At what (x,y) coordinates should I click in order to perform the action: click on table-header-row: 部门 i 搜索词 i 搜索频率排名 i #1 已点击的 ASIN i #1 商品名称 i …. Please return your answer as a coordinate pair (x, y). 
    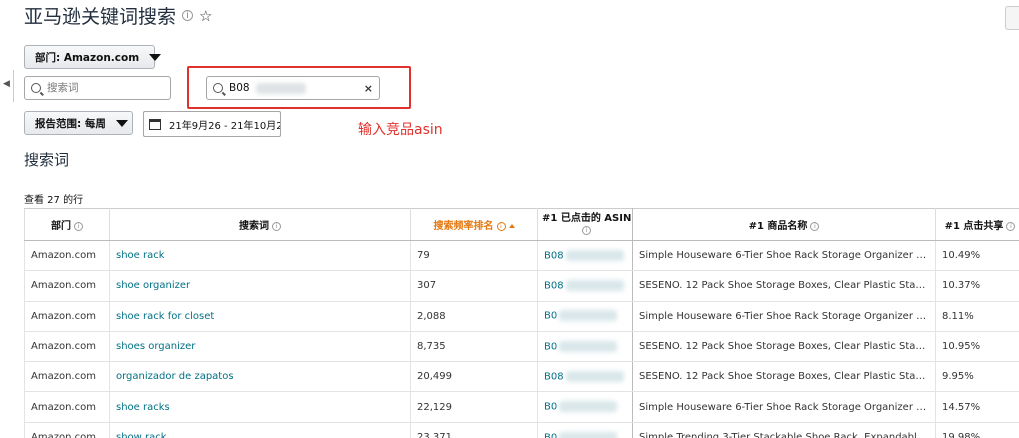
    Looking at the image, I should click on (521, 224).